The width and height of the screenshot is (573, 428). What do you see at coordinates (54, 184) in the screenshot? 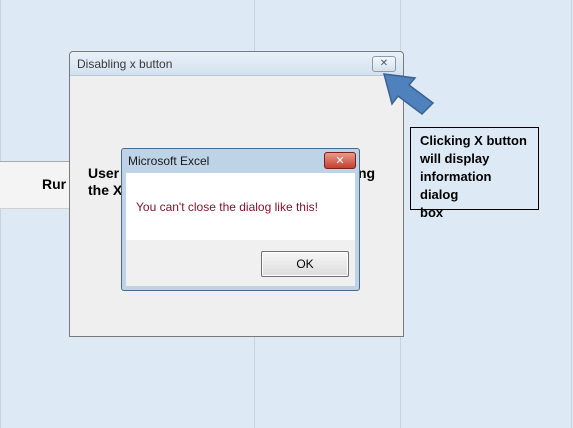
I see `sheet-button-text: Rur` at bounding box center [54, 184].